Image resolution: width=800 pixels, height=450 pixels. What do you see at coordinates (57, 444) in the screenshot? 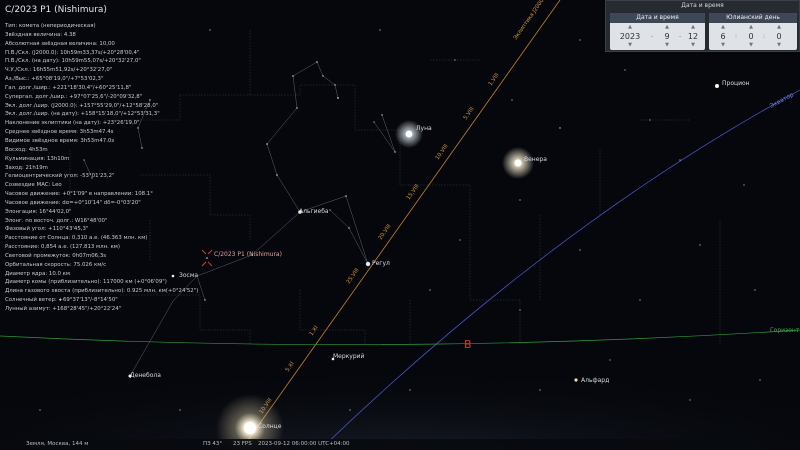
I see `status-location: Земля, Москва, 144 м` at bounding box center [57, 444].